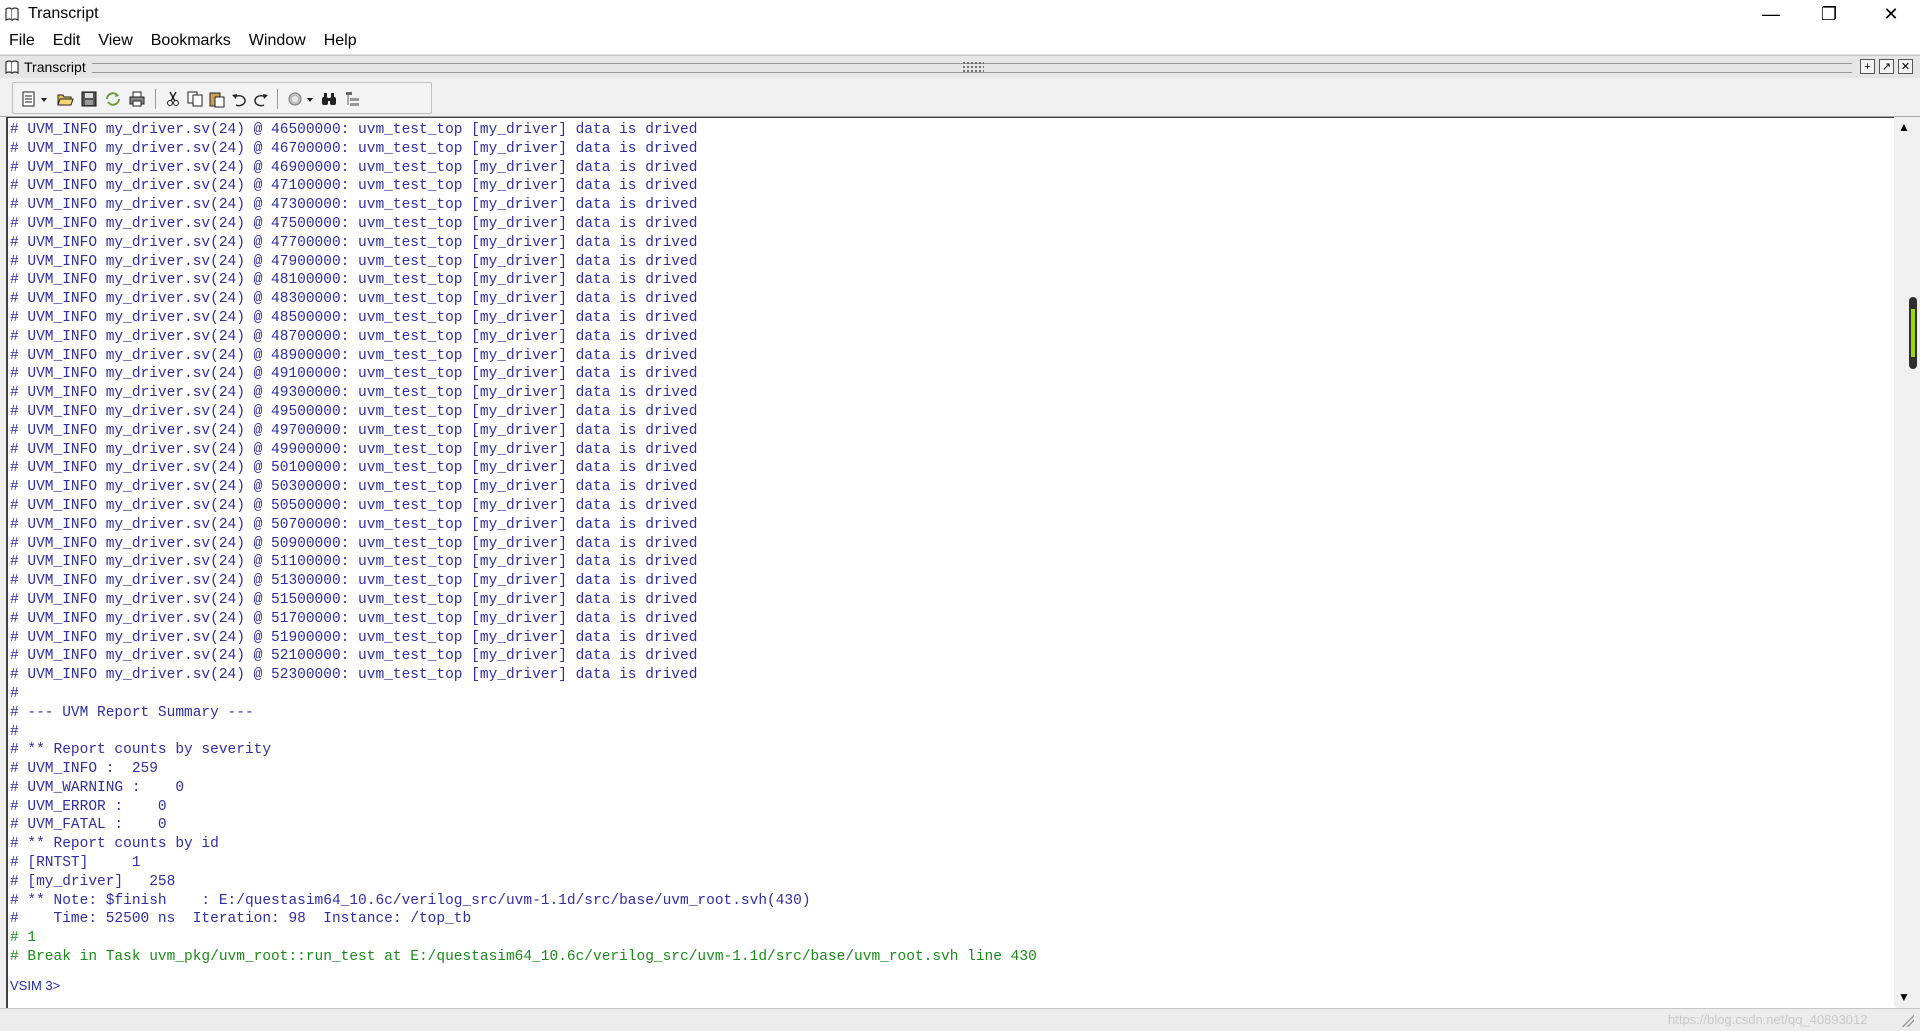 The image size is (1920, 1031). What do you see at coordinates (1907, 1020) in the screenshot?
I see `resize-grip-icon` at bounding box center [1907, 1020].